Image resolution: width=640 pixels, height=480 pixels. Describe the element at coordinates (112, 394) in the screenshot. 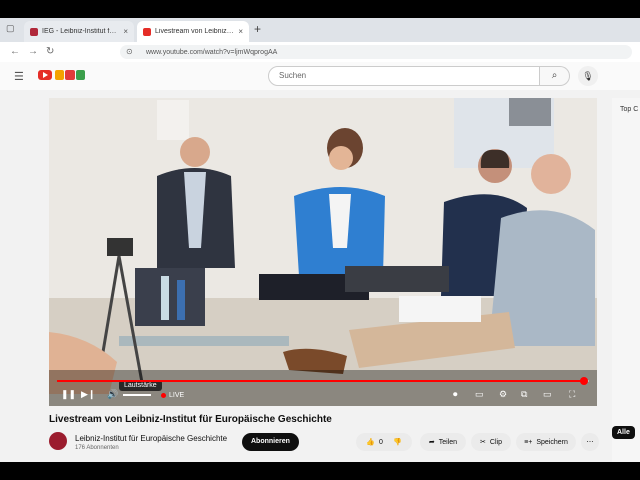

I see `volume-icon: 🔊` at that location.